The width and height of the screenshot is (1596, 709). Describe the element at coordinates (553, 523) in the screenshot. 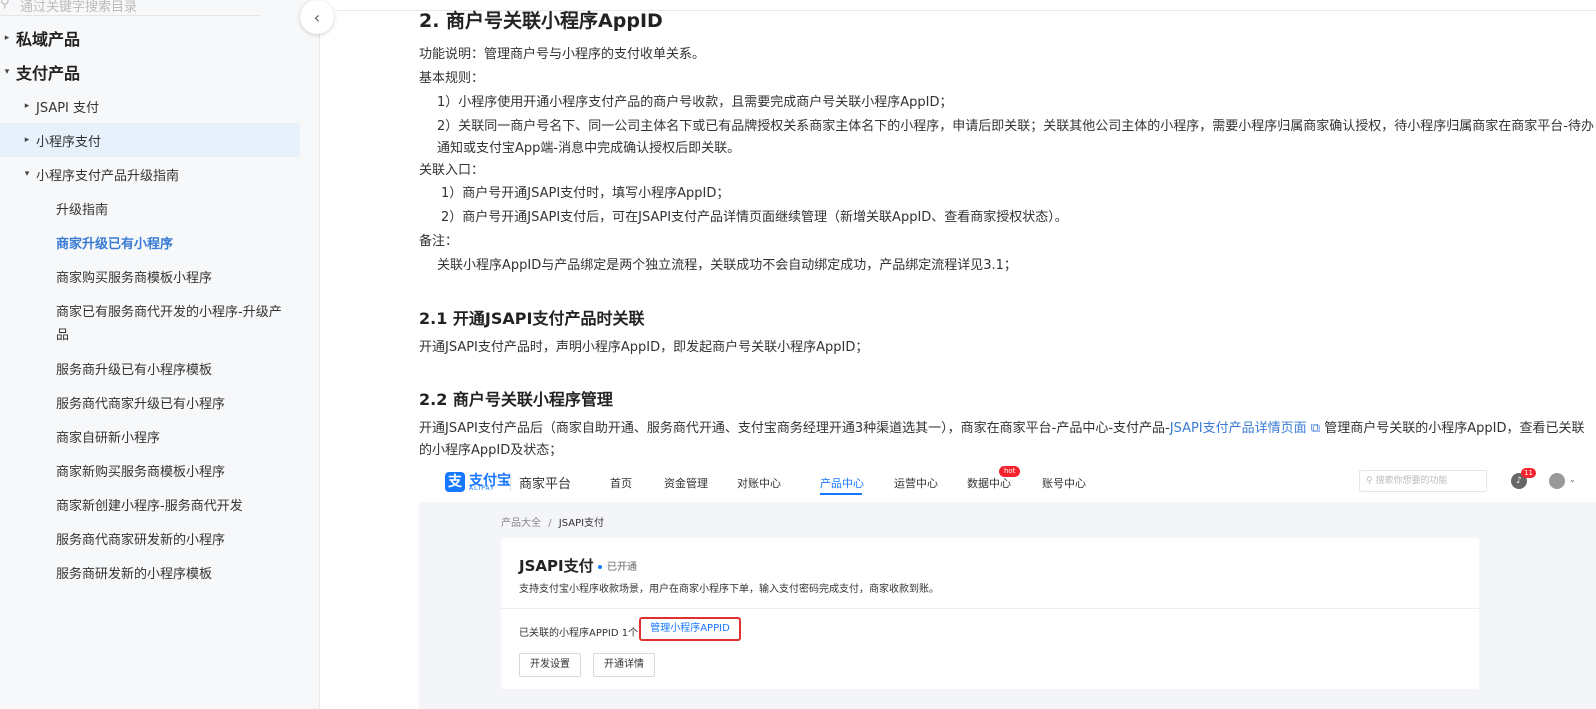

I see `breadcrumb: 产品大全 / JSAPI支付` at that location.